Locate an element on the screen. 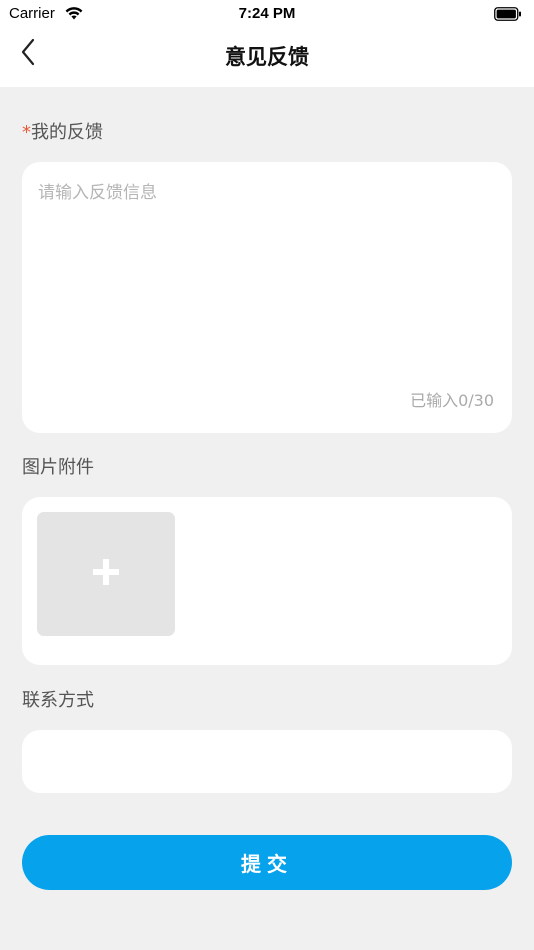 The width and height of the screenshot is (534, 950). feedback-label-text: 我的反馈 is located at coordinates (67, 132).